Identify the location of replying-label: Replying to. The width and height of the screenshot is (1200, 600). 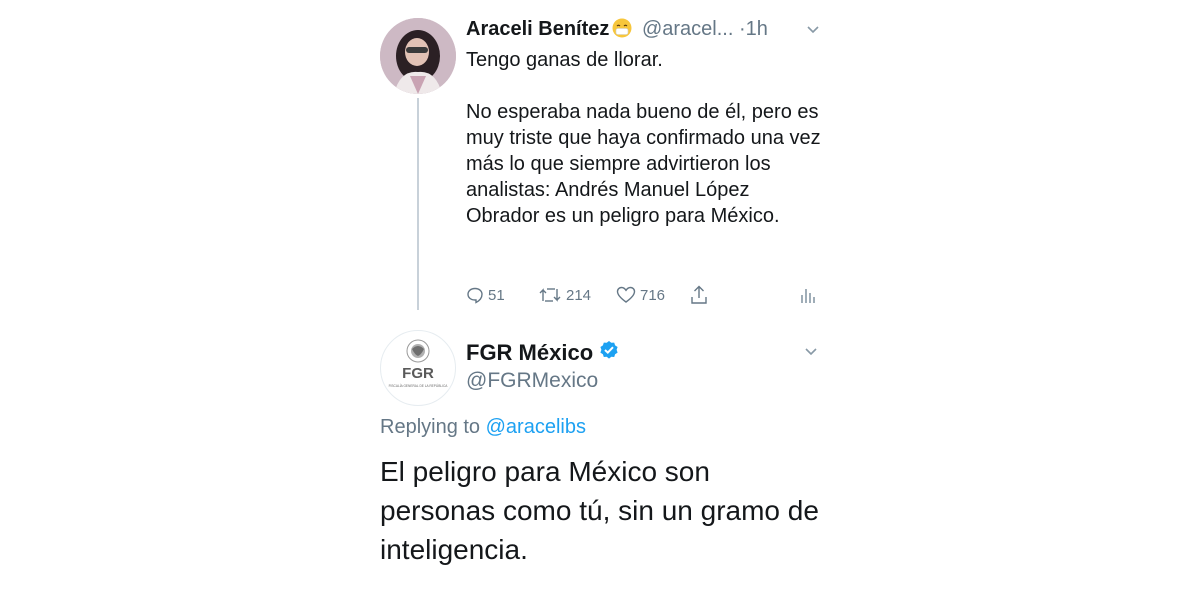
(430, 427).